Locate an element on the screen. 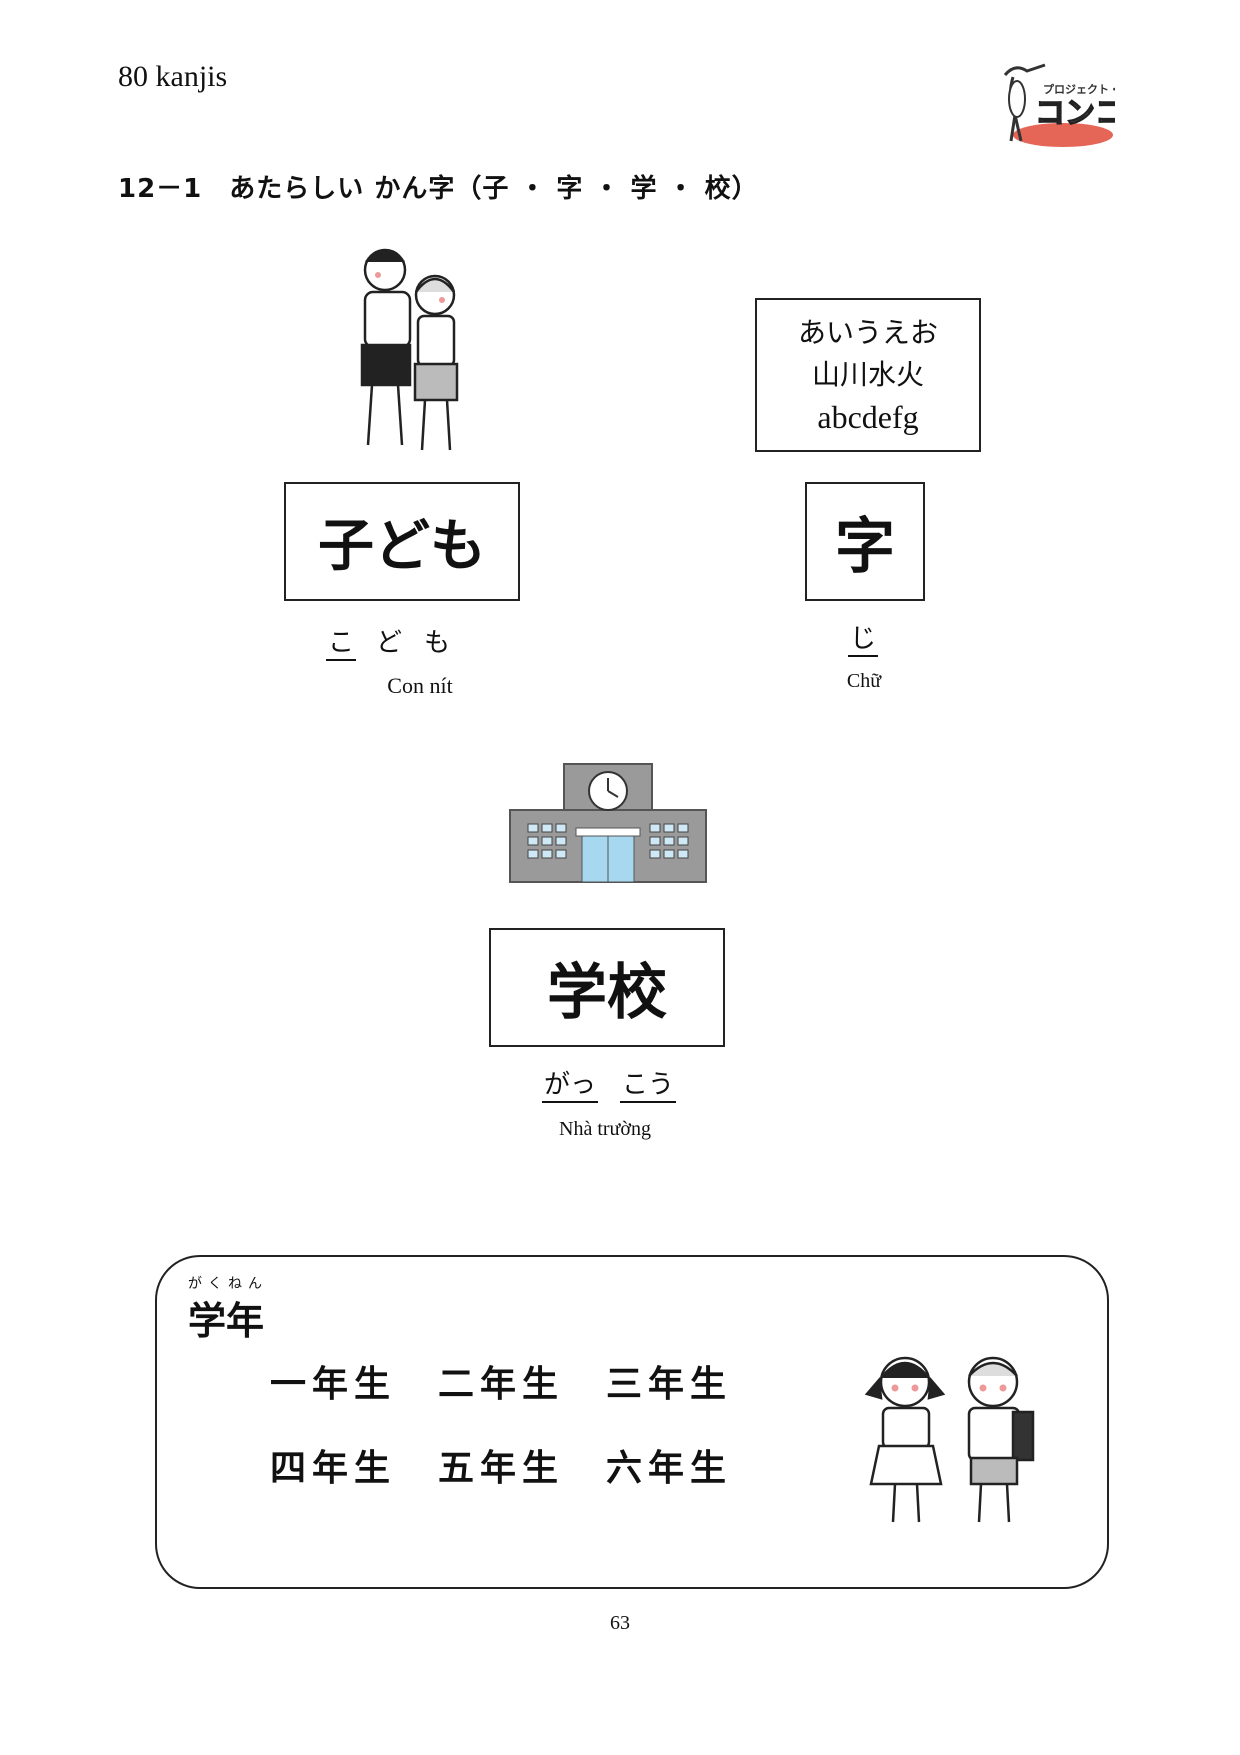  sample-kanji: 山川水火 is located at coordinates (867, 374).